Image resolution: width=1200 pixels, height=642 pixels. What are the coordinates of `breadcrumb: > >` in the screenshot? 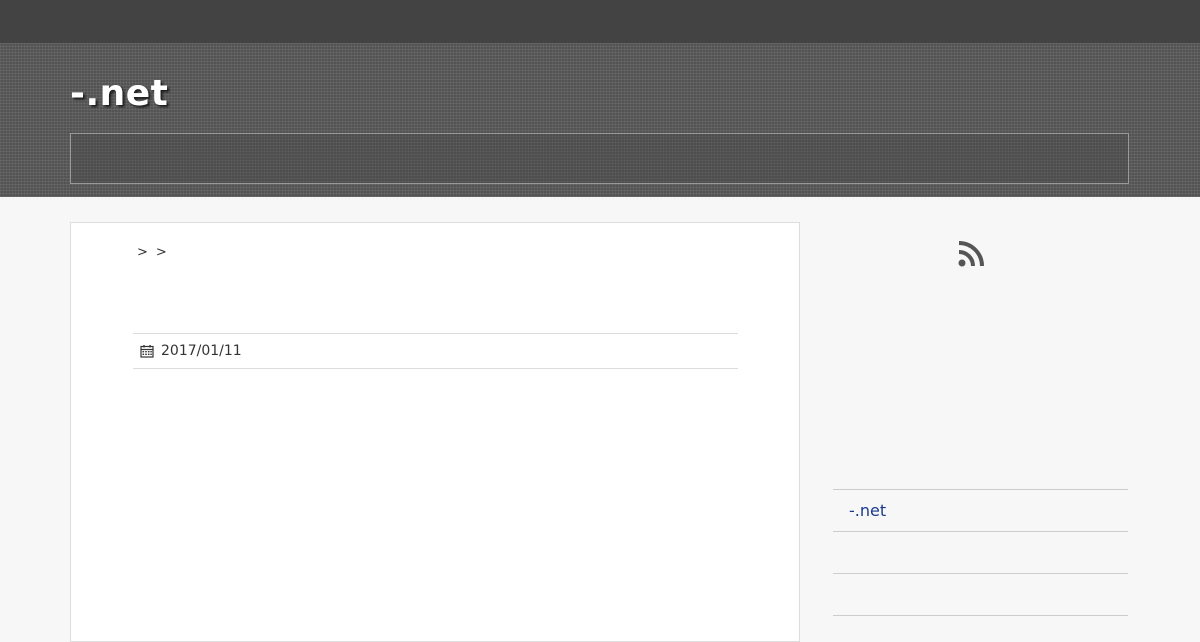 It's located at (152, 252).